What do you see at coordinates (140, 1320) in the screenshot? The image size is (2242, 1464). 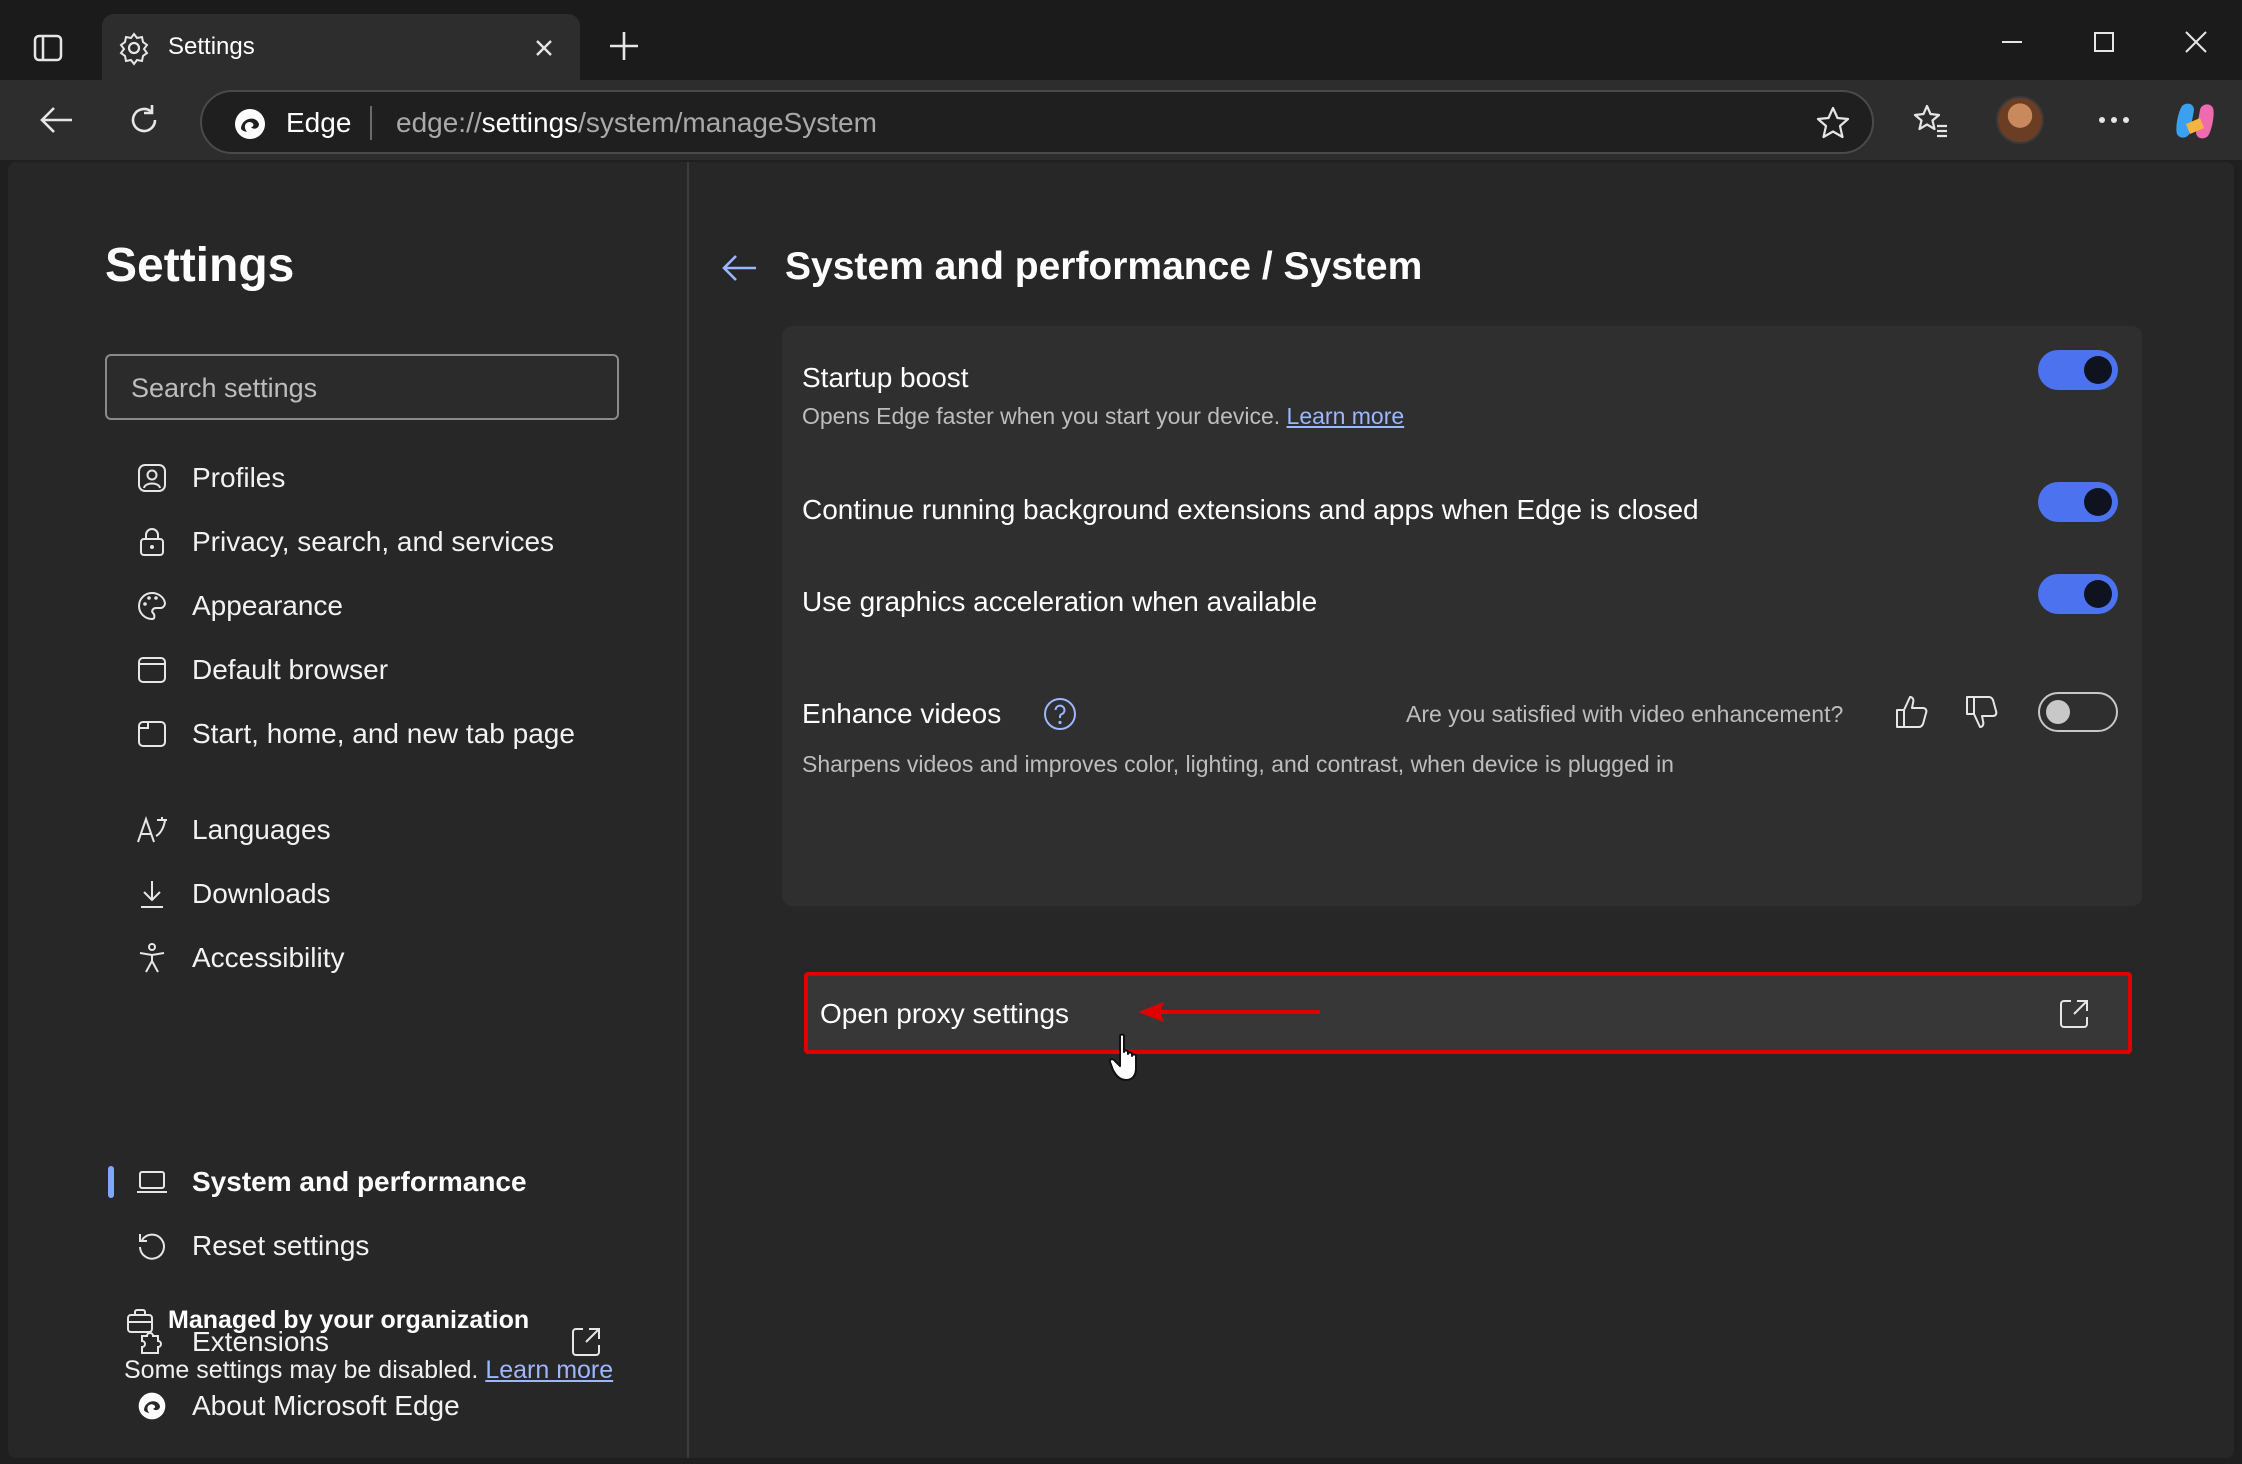 I see `briefcase-icon` at bounding box center [140, 1320].